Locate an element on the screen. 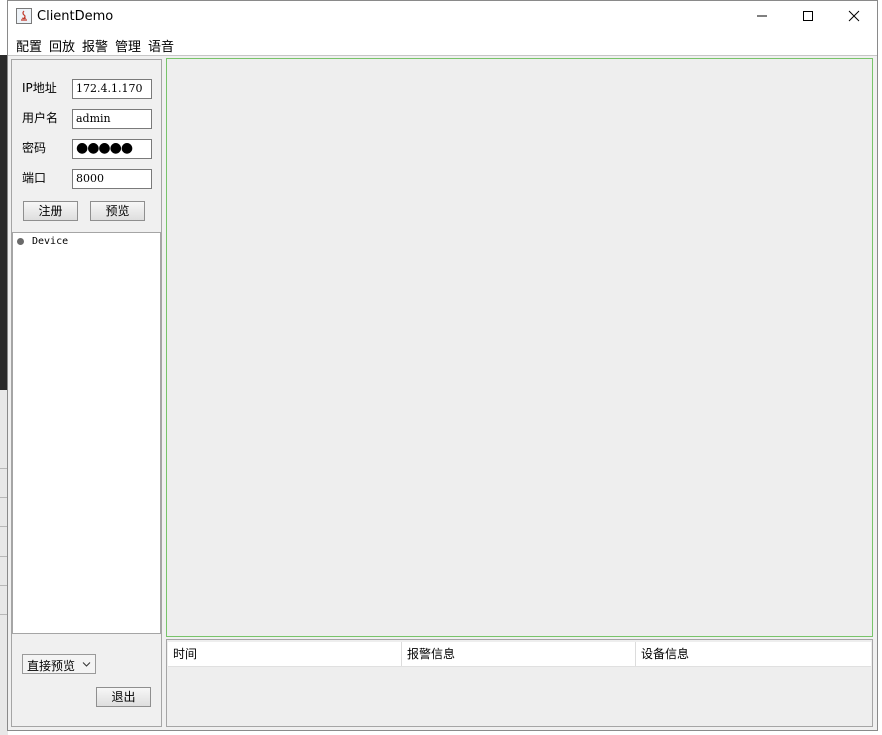 This screenshot has height=735, width=882. column-header-alarm-info: 报警信息 is located at coordinates (519, 654).